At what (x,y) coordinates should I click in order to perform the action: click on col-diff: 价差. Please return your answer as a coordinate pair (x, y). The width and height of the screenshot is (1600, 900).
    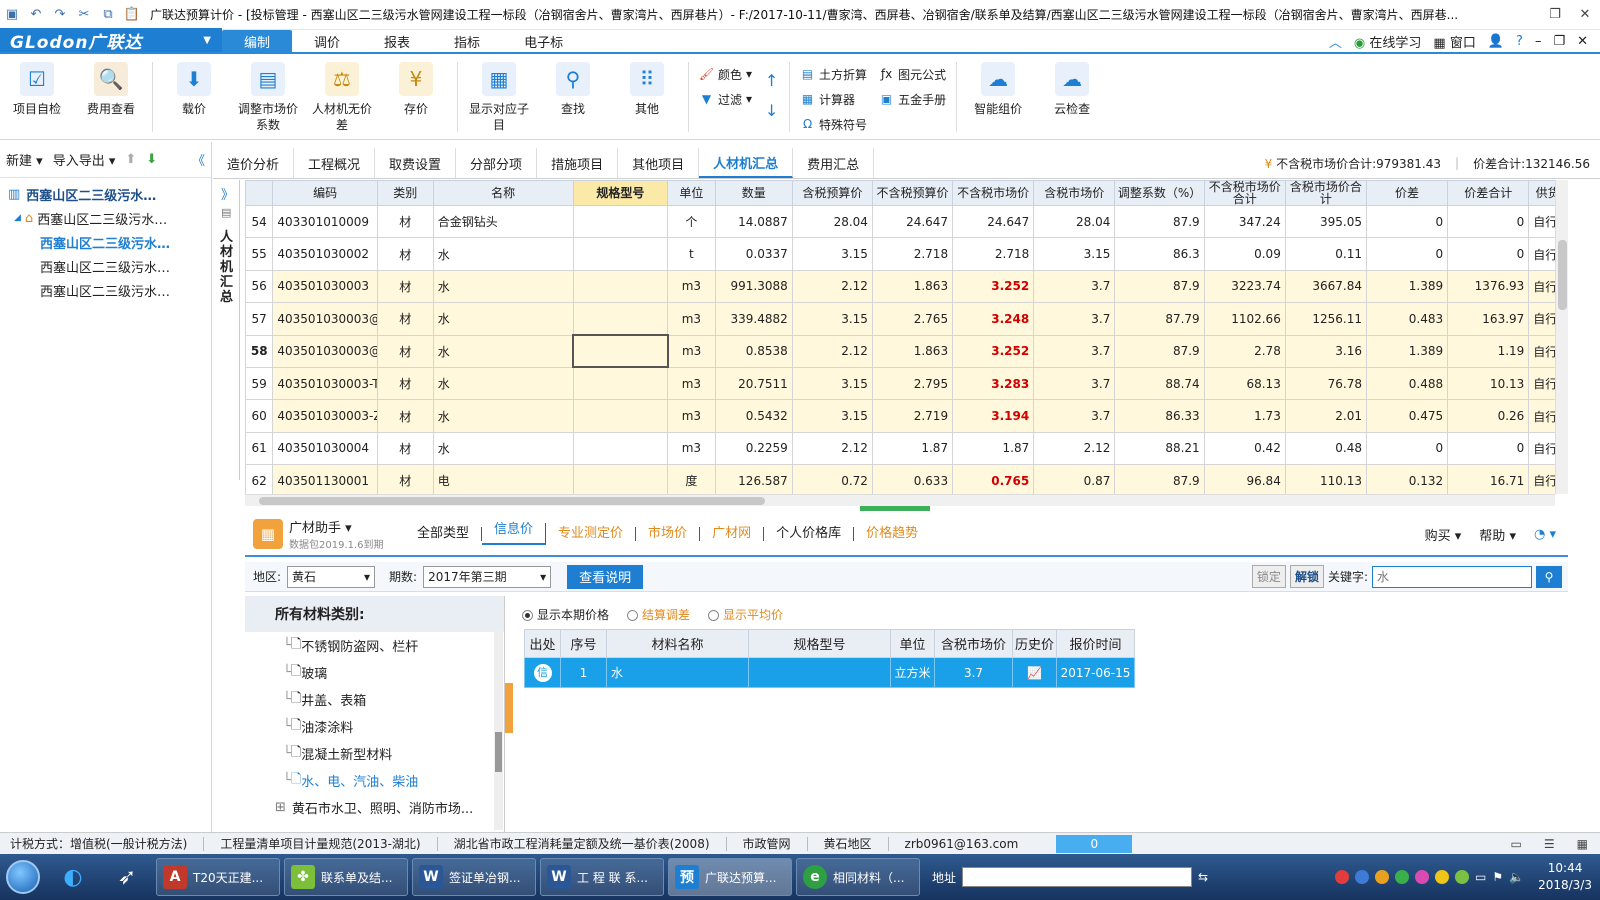
    Looking at the image, I should click on (1407, 193).